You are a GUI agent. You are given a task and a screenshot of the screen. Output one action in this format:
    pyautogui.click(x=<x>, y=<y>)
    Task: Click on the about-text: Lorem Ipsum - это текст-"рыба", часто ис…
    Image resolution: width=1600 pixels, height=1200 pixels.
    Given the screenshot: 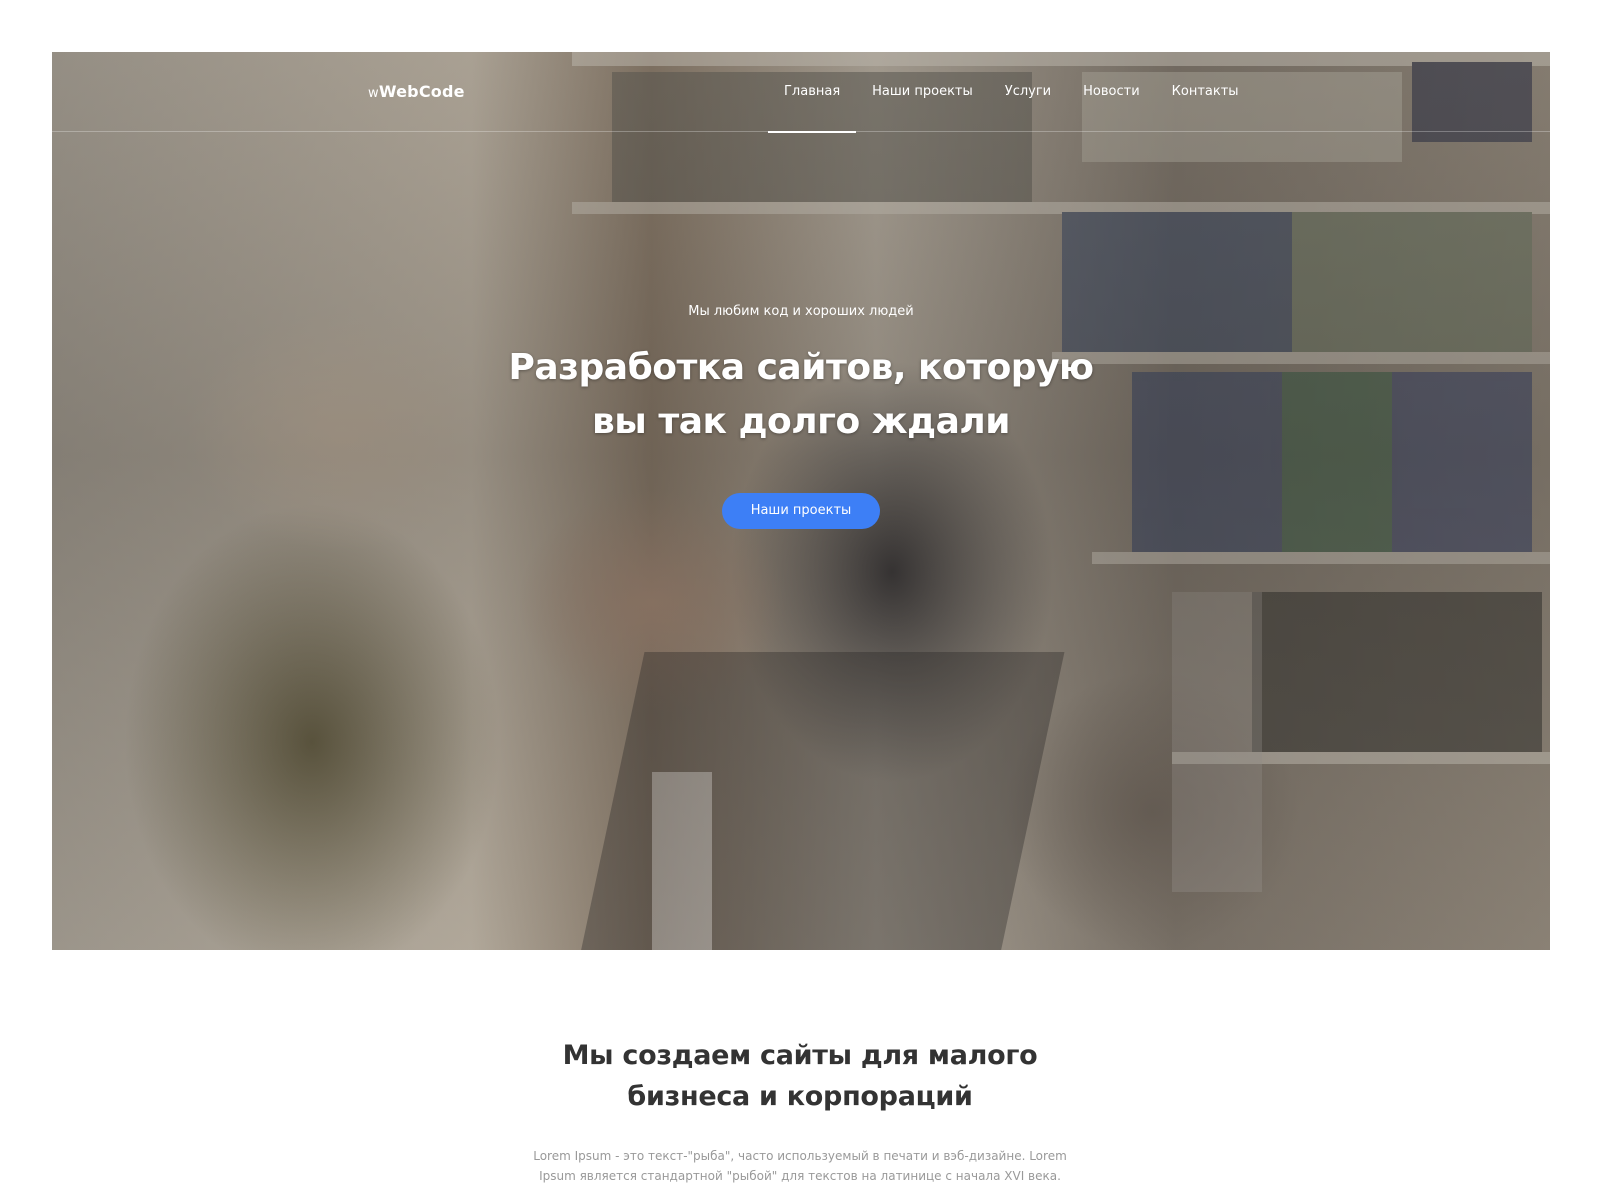 What is the action you would take?
    pyautogui.click(x=800, y=1166)
    